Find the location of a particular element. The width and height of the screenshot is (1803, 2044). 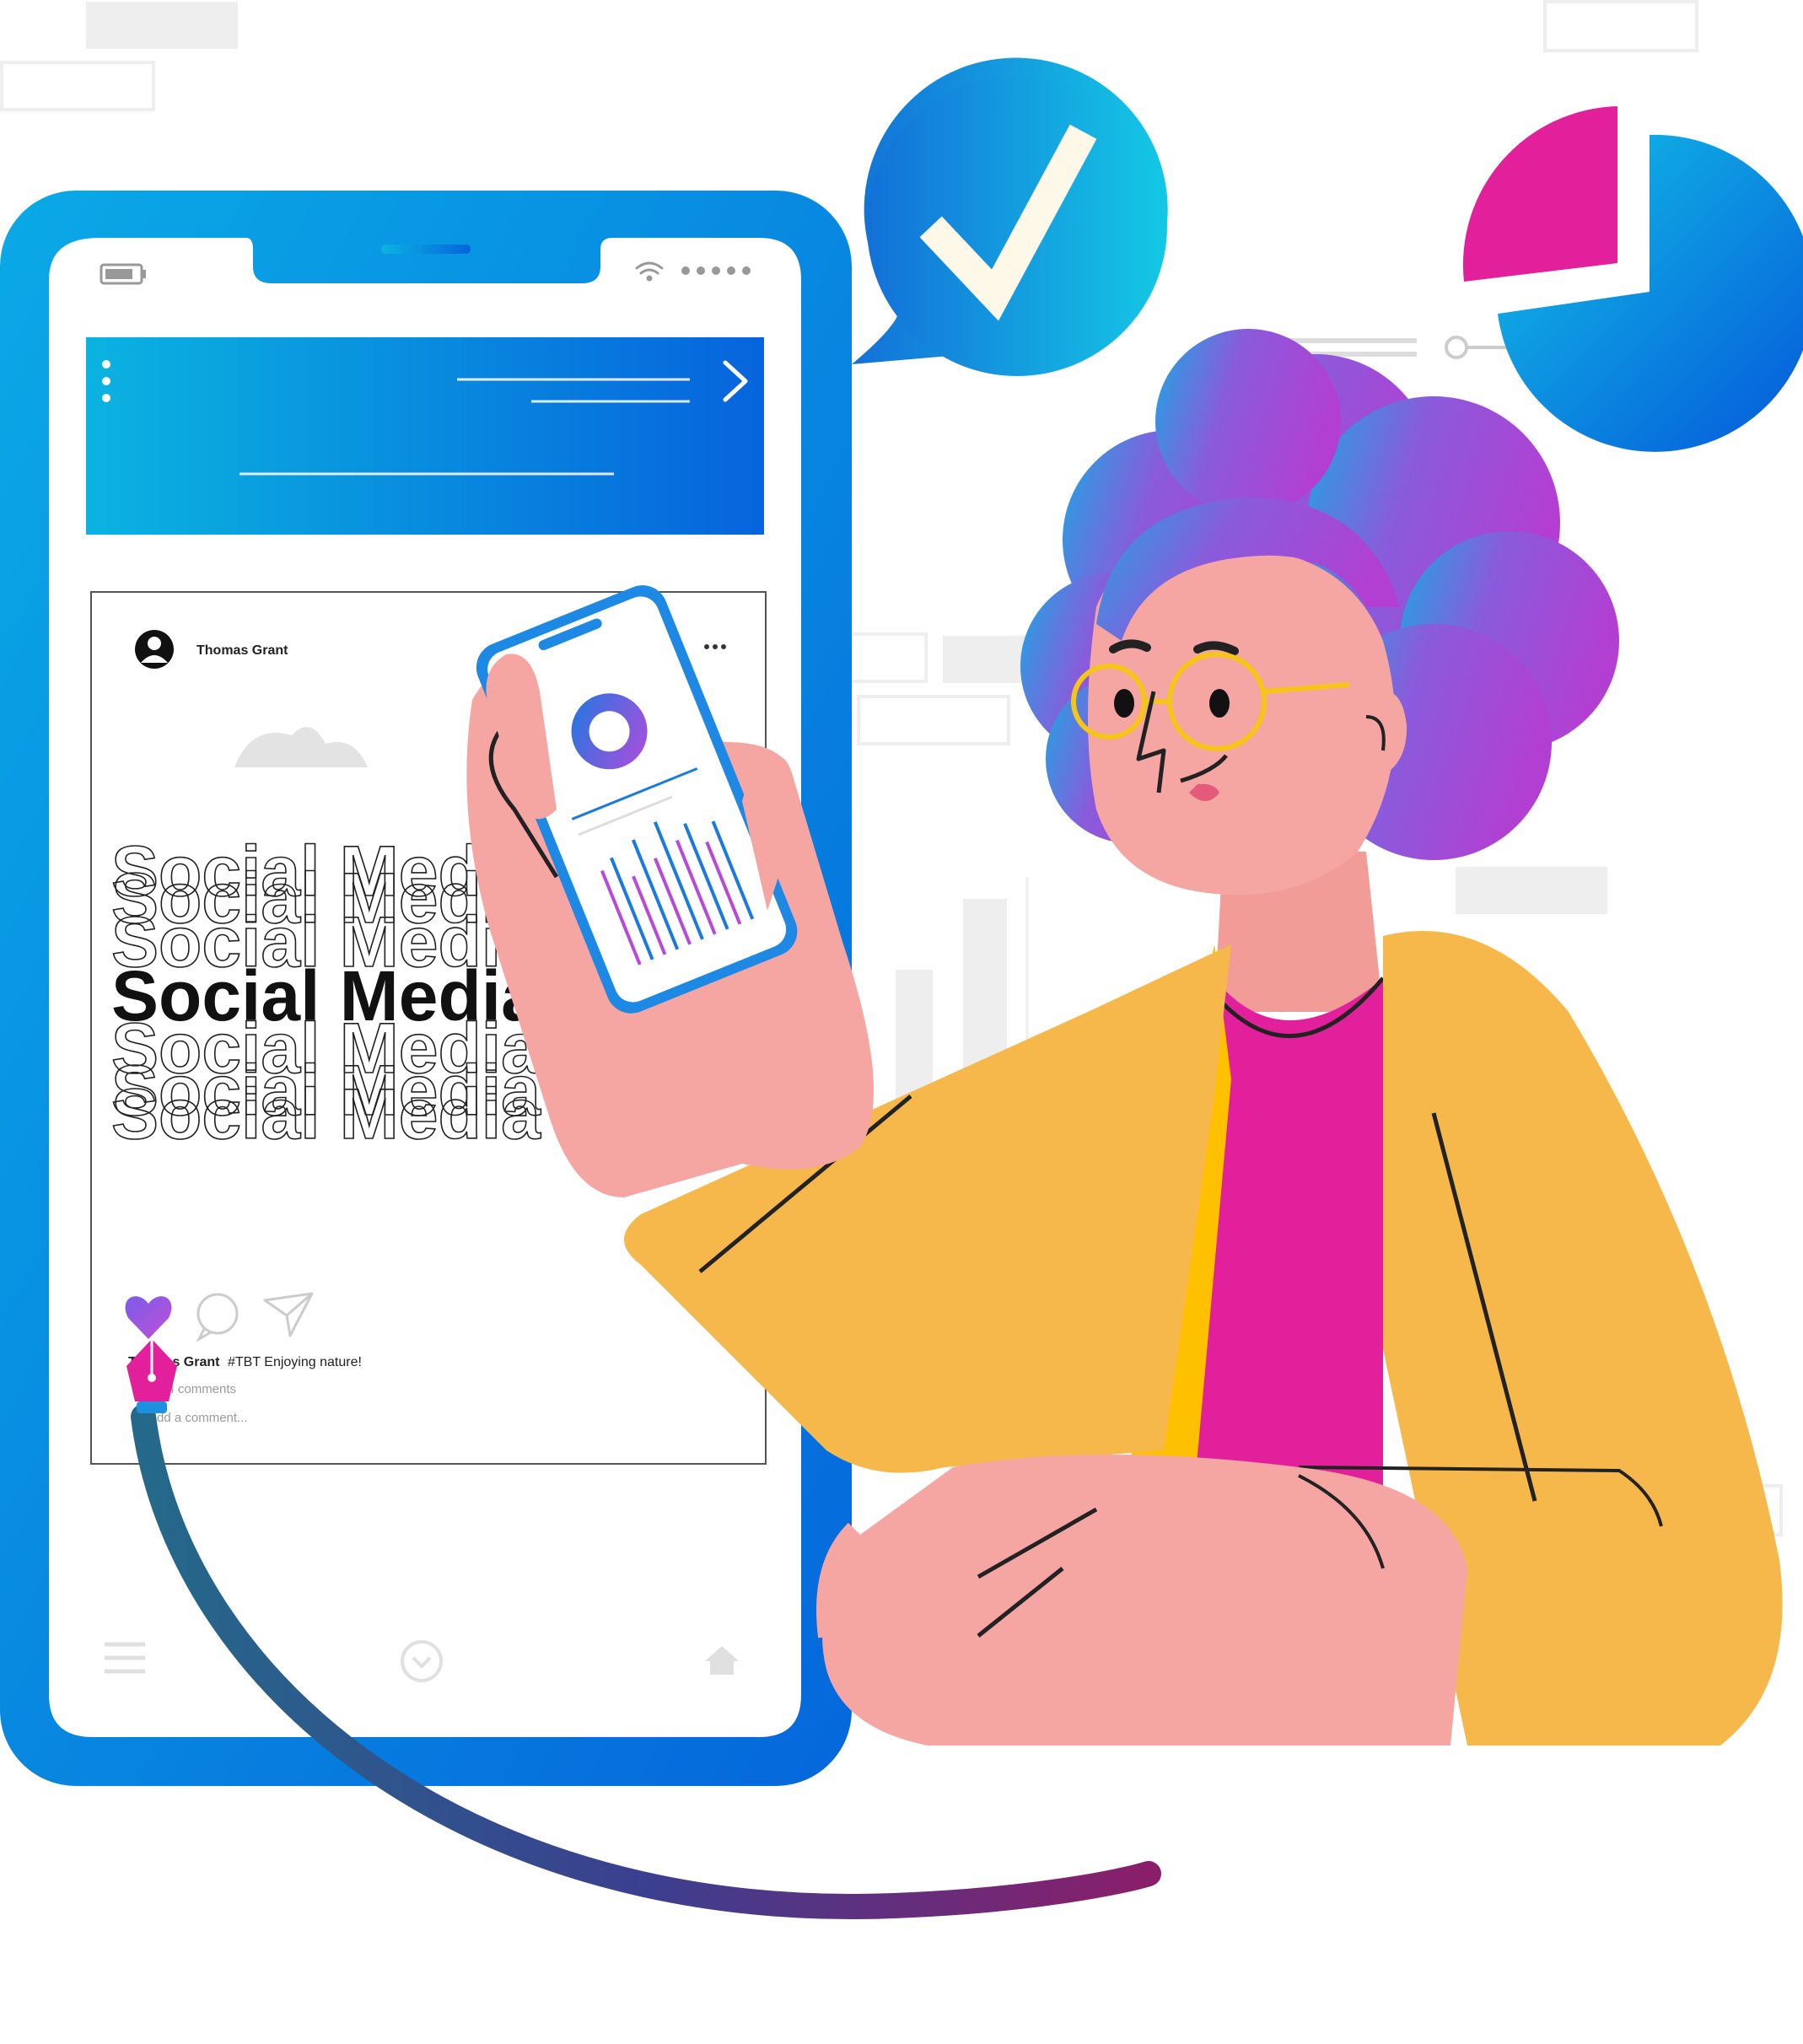

headline-echo-6: Social Media is located at coordinates (326, 1114).